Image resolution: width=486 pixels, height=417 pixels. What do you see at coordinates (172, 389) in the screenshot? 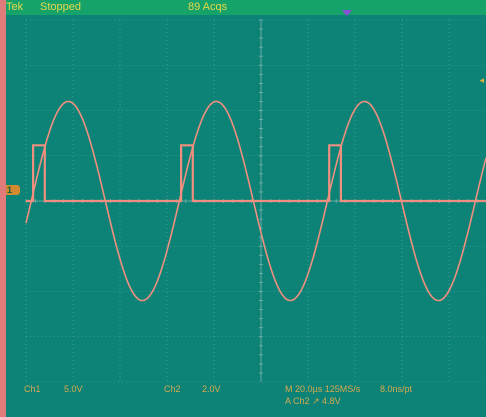
I see `ch2-label: Ch2` at bounding box center [172, 389].